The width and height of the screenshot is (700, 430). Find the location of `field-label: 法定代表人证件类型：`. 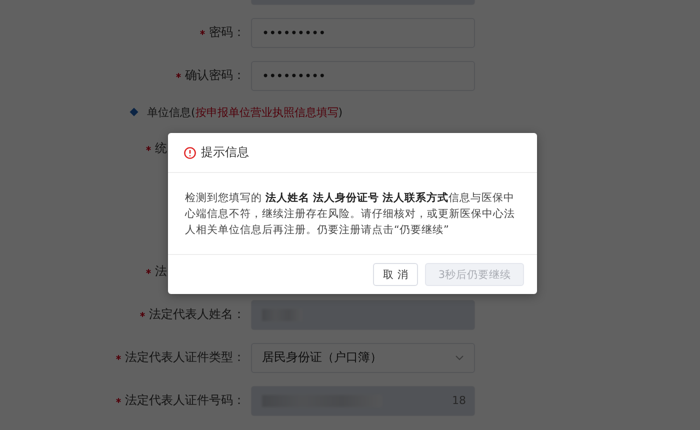

field-label: 法定代表人证件类型： is located at coordinates (185, 357).